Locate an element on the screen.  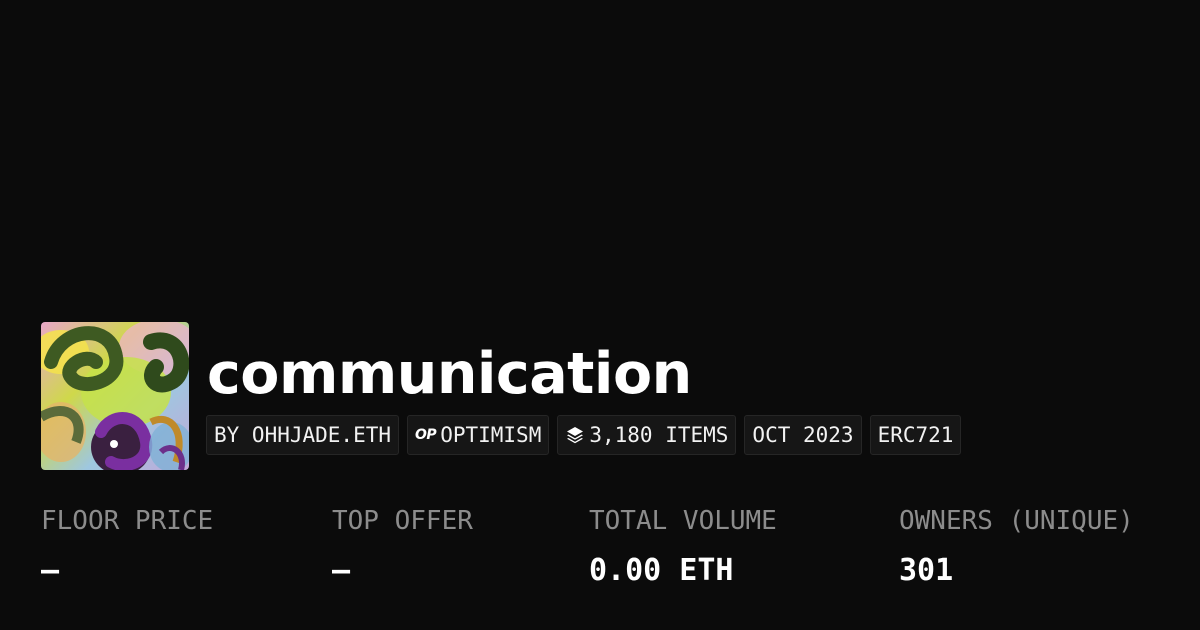
owners-stat: OWNERS (UNIQUE) 301 is located at coordinates (1016, 546).